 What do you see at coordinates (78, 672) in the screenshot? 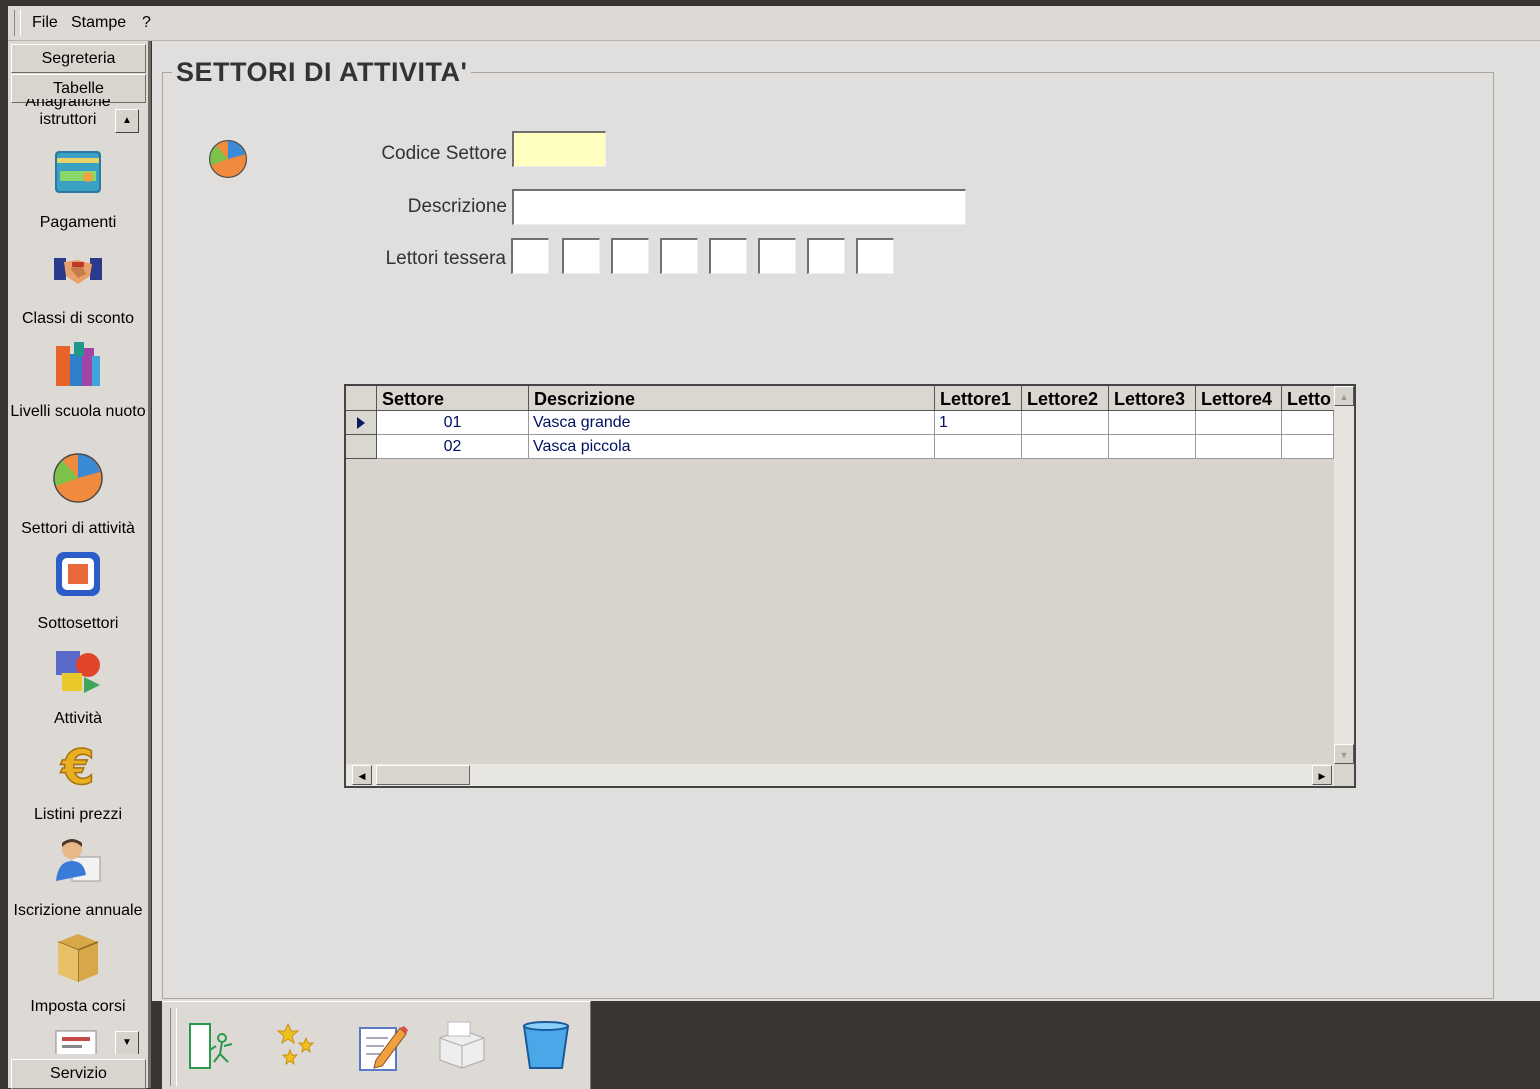
I see `shapes-icon` at bounding box center [78, 672].